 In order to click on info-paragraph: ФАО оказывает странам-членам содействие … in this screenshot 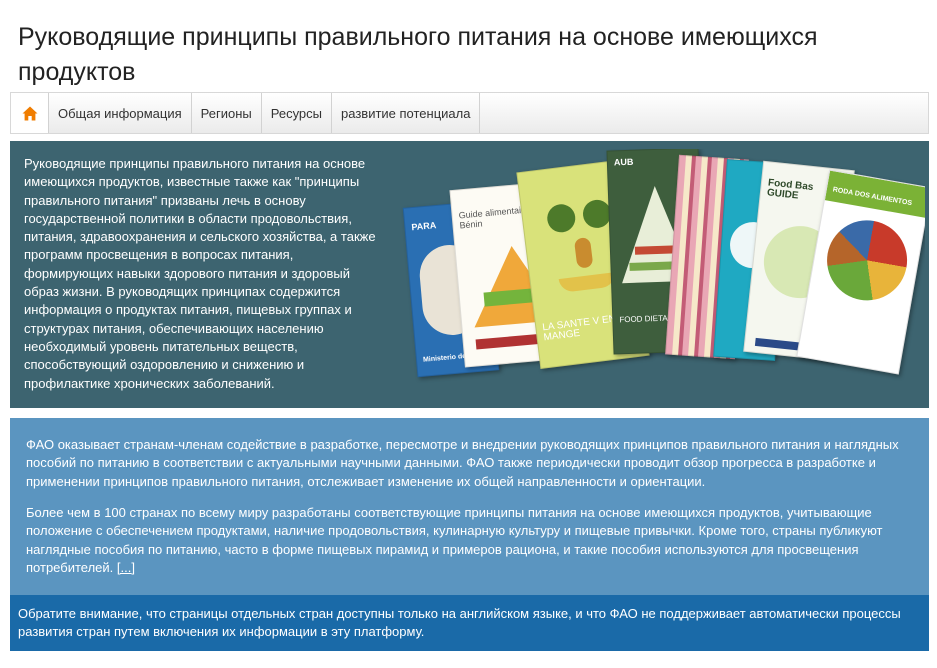, I will do `click(466, 463)`.